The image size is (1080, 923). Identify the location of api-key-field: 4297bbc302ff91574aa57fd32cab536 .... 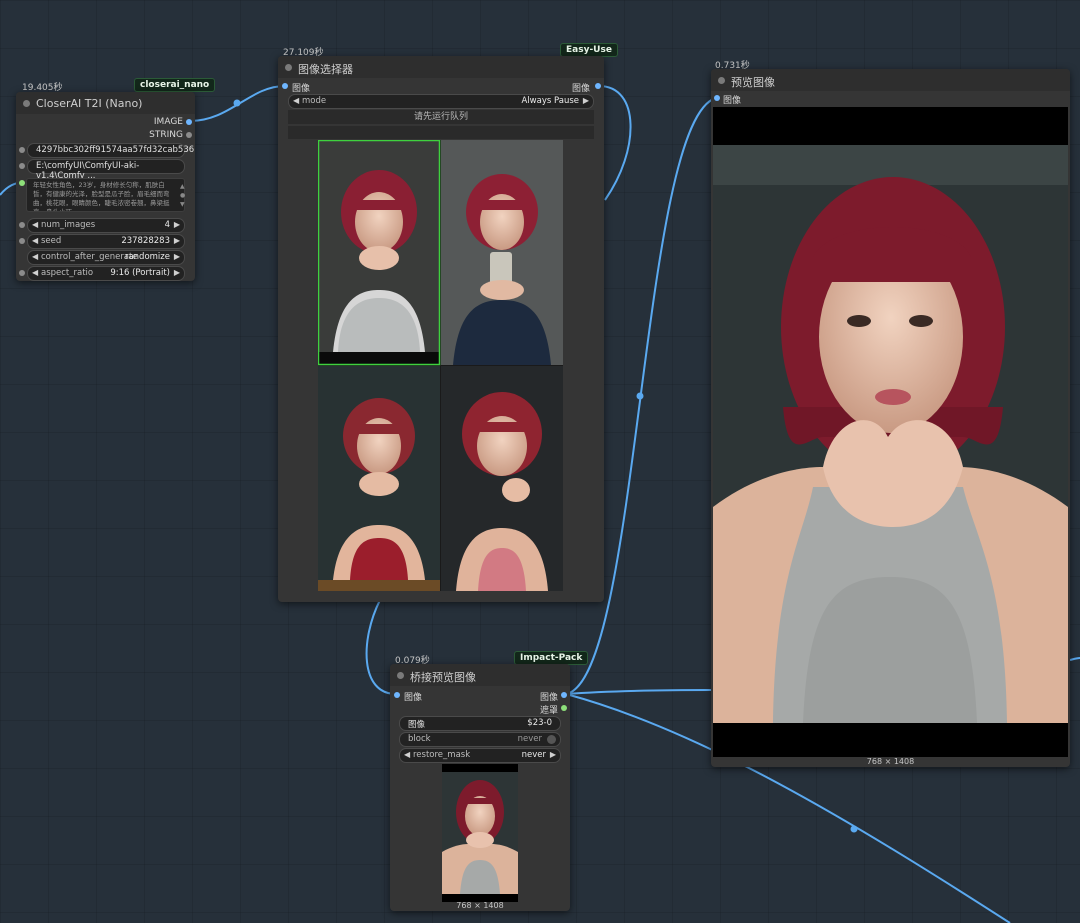
(110, 154).